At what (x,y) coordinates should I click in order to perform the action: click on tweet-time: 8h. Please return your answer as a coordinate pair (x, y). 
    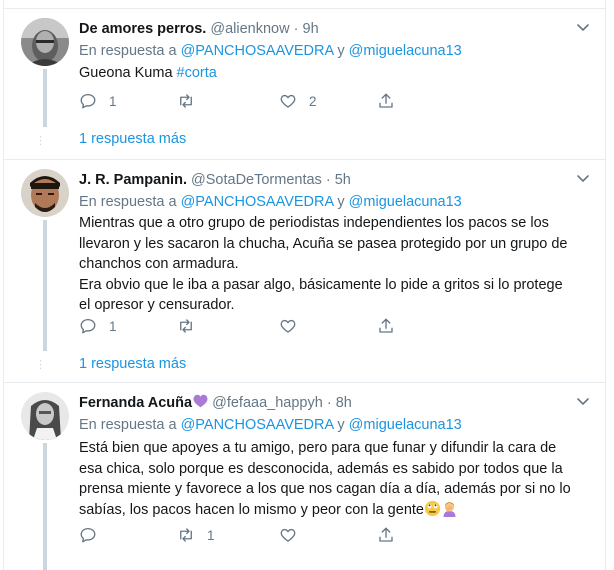
    Looking at the image, I should click on (344, 403).